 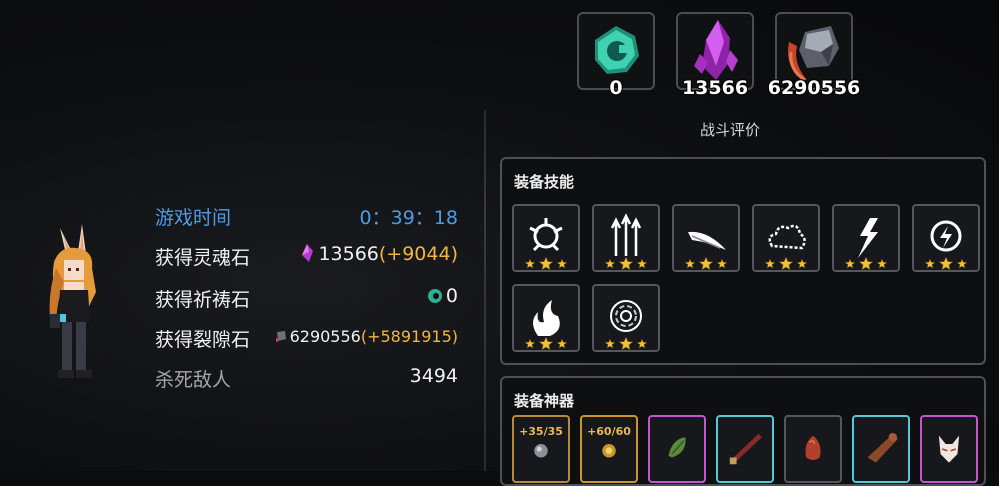 What do you see at coordinates (193, 218) in the screenshot?
I see `play-time-label: 游戏时间` at bounding box center [193, 218].